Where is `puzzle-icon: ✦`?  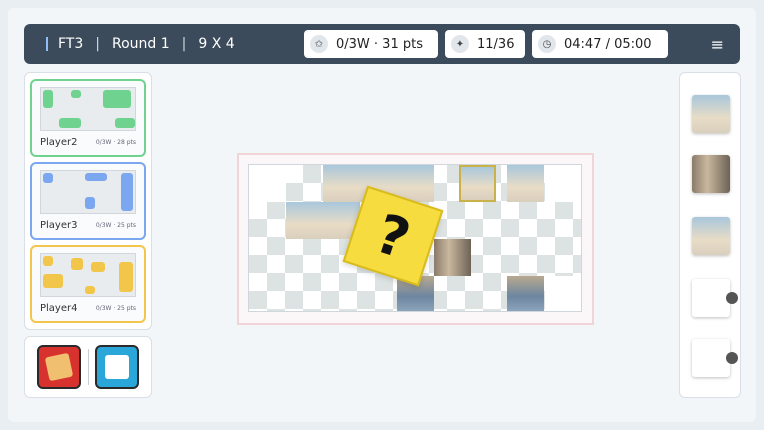 puzzle-icon: ✦ is located at coordinates (460, 44).